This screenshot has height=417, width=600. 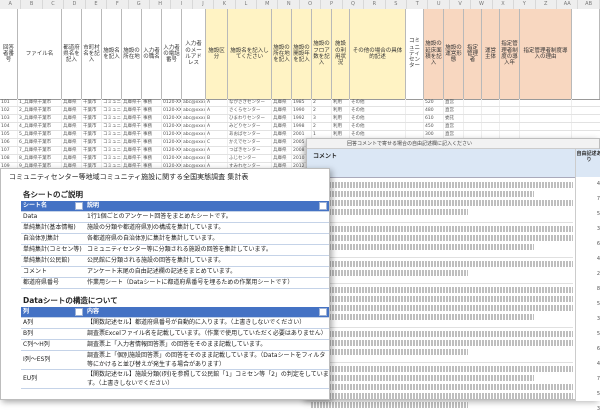 I want to click on column-letter: S, so click(x=397, y=4).